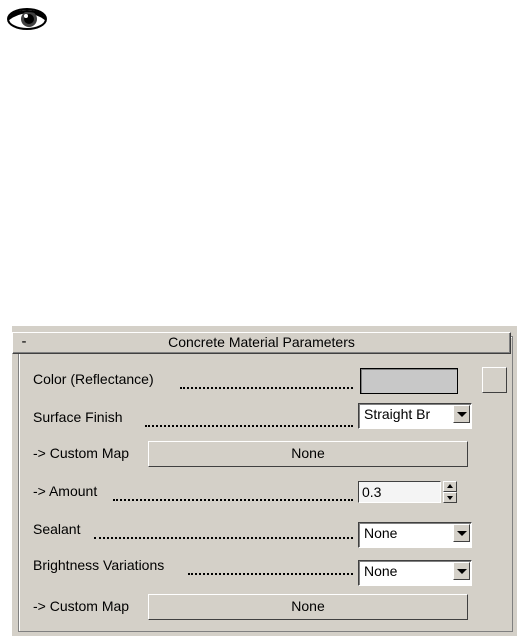  Describe the element at coordinates (381, 571) in the screenshot. I see `brightness-variations-value: None` at that location.